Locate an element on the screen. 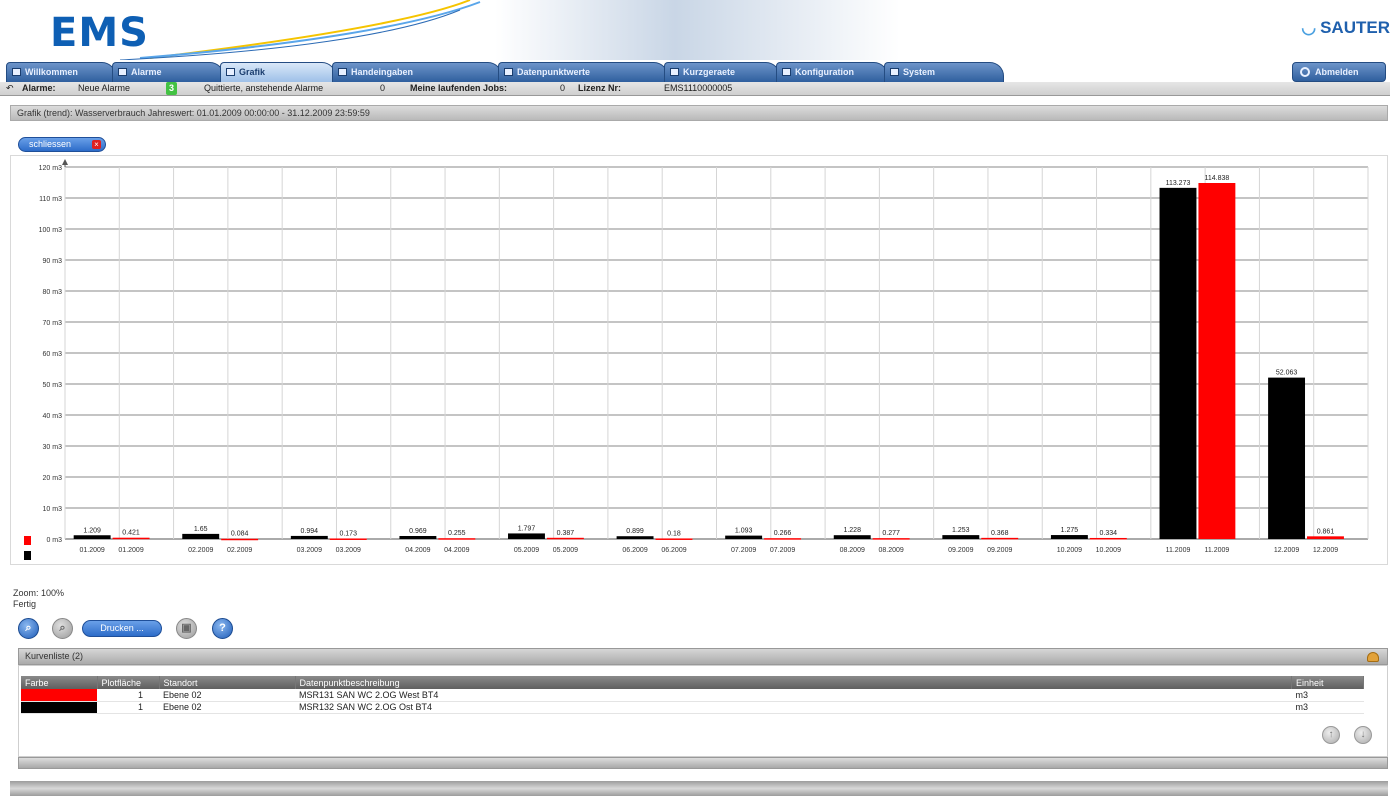 The width and height of the screenshot is (1390, 796). col-unit: Einheit is located at coordinates (1327, 682).